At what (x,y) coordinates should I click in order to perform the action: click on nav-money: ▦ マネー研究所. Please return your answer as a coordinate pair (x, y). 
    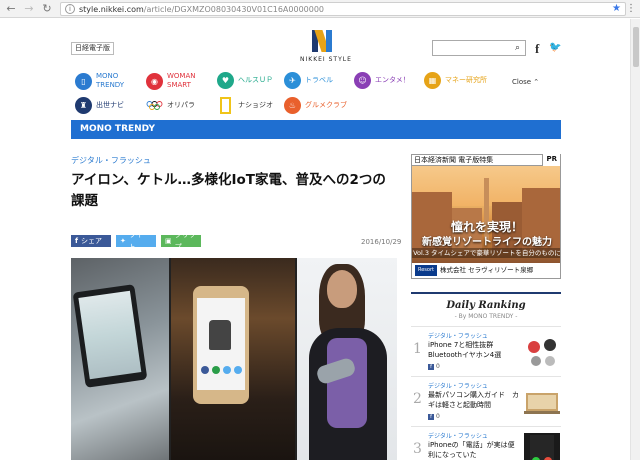
    Looking at the image, I should click on (455, 80).